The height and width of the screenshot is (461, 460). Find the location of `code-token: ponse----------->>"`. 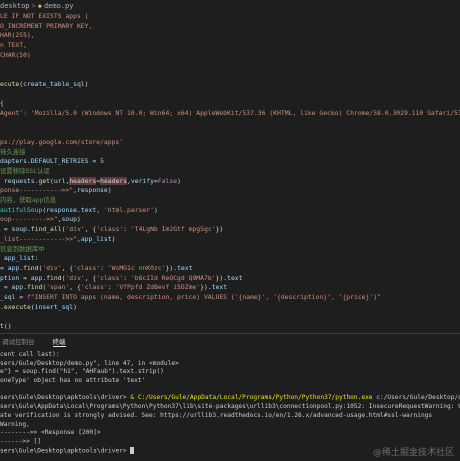

code-token: ponse----------->>" is located at coordinates (37, 190).